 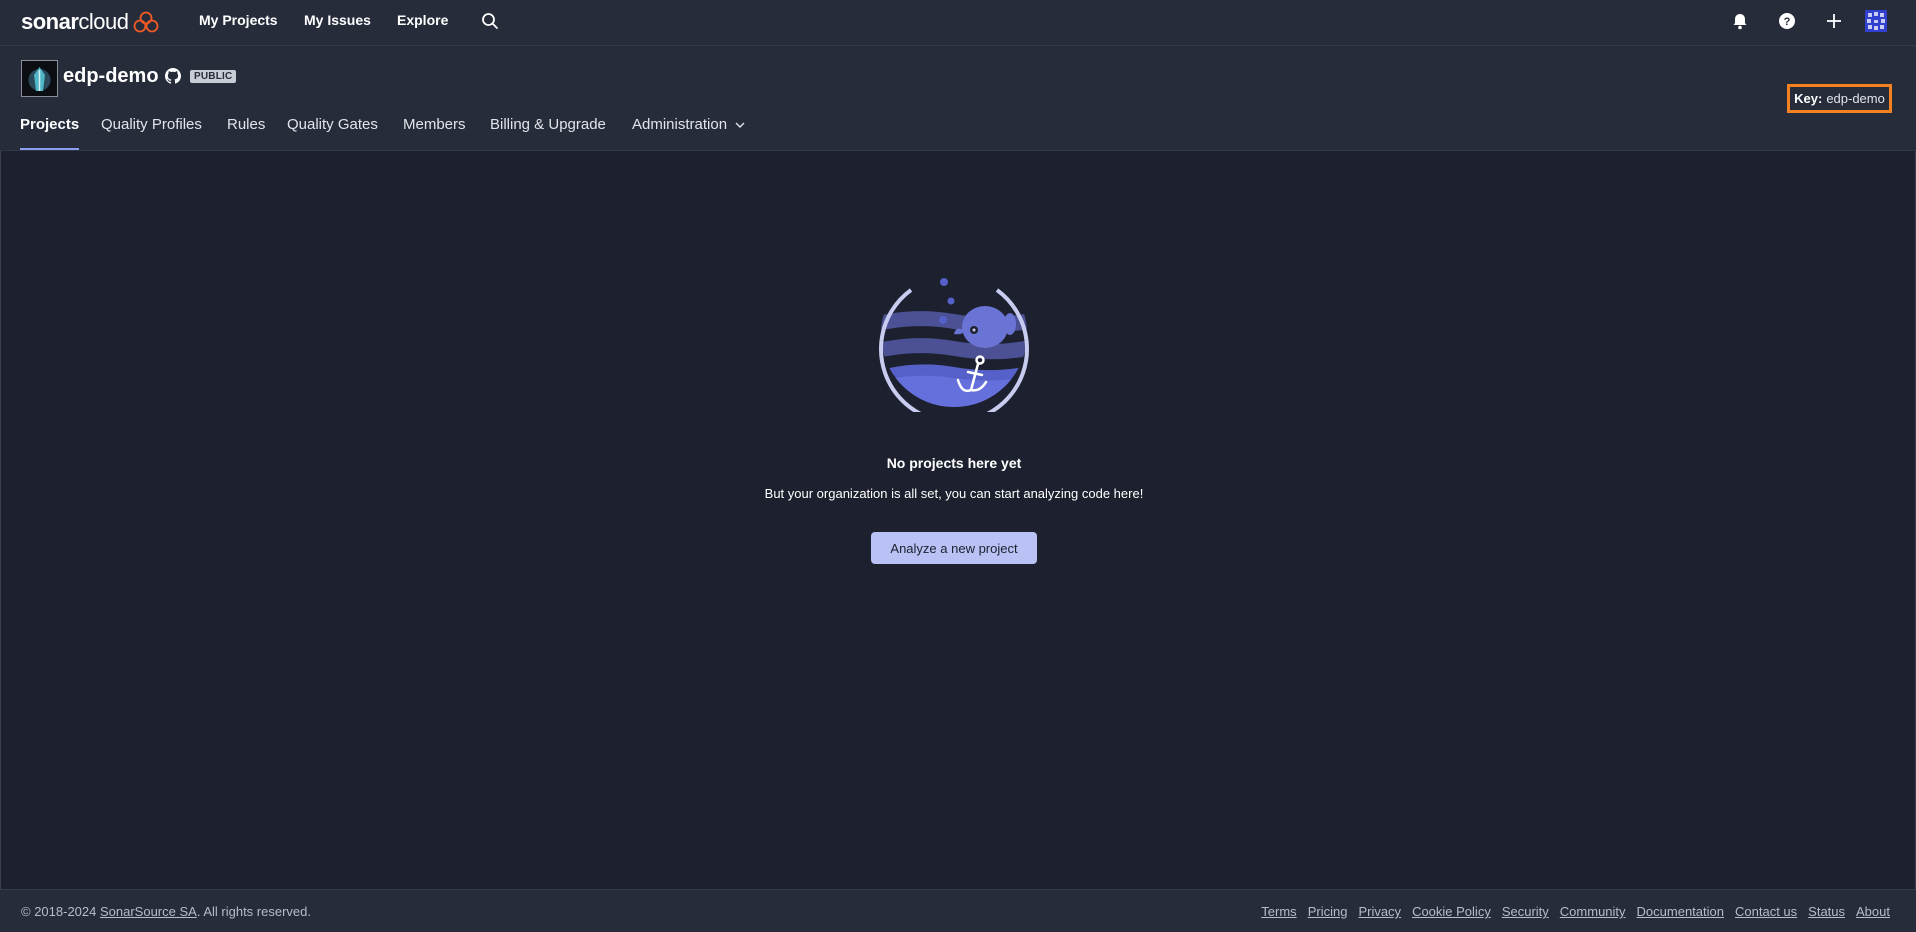 I want to click on help-icon: ?, so click(x=1787, y=21).